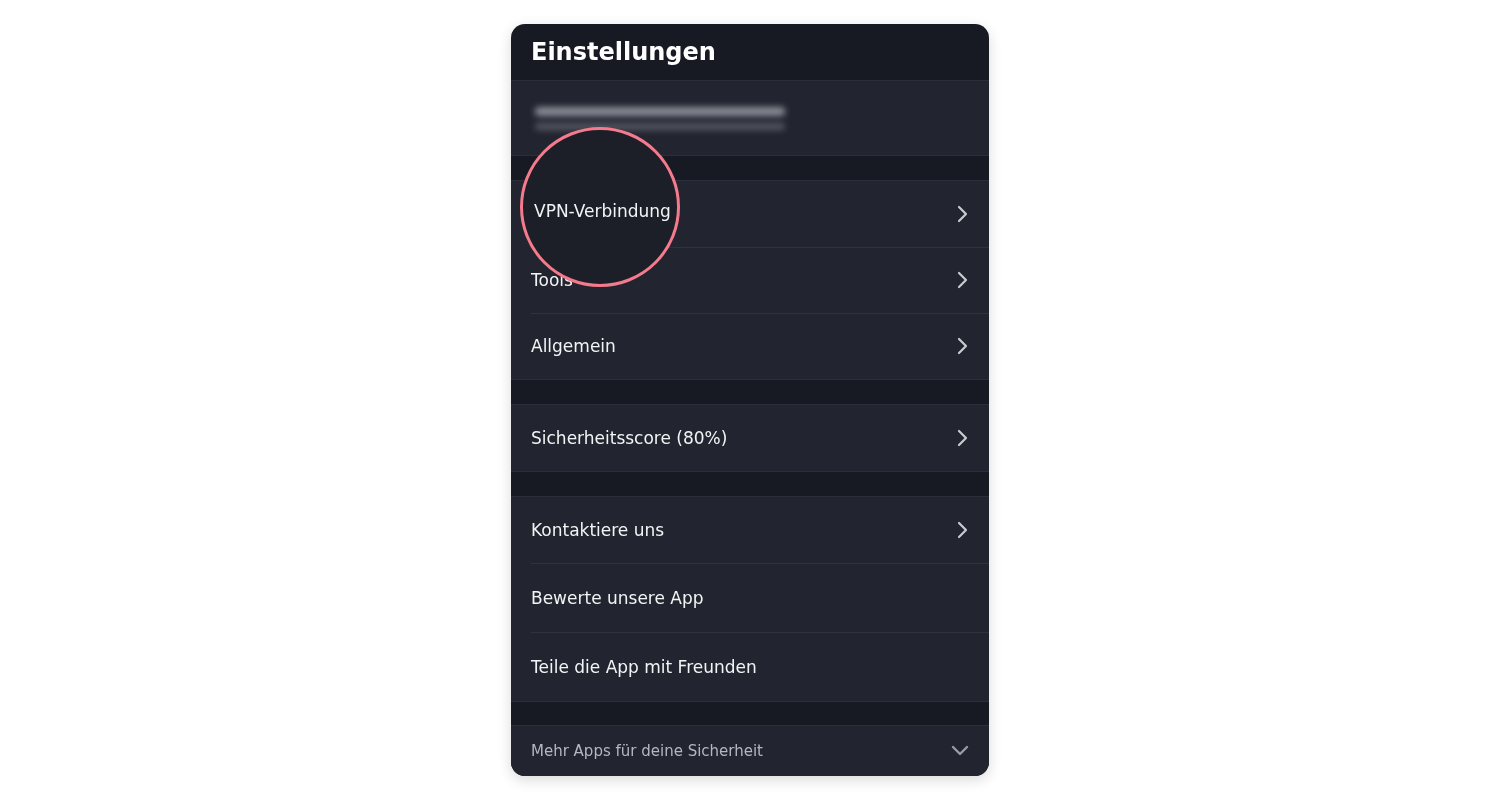 The image size is (1500, 800). What do you see at coordinates (617, 597) in the screenshot?
I see `item-label: Bewerte unsere App` at bounding box center [617, 597].